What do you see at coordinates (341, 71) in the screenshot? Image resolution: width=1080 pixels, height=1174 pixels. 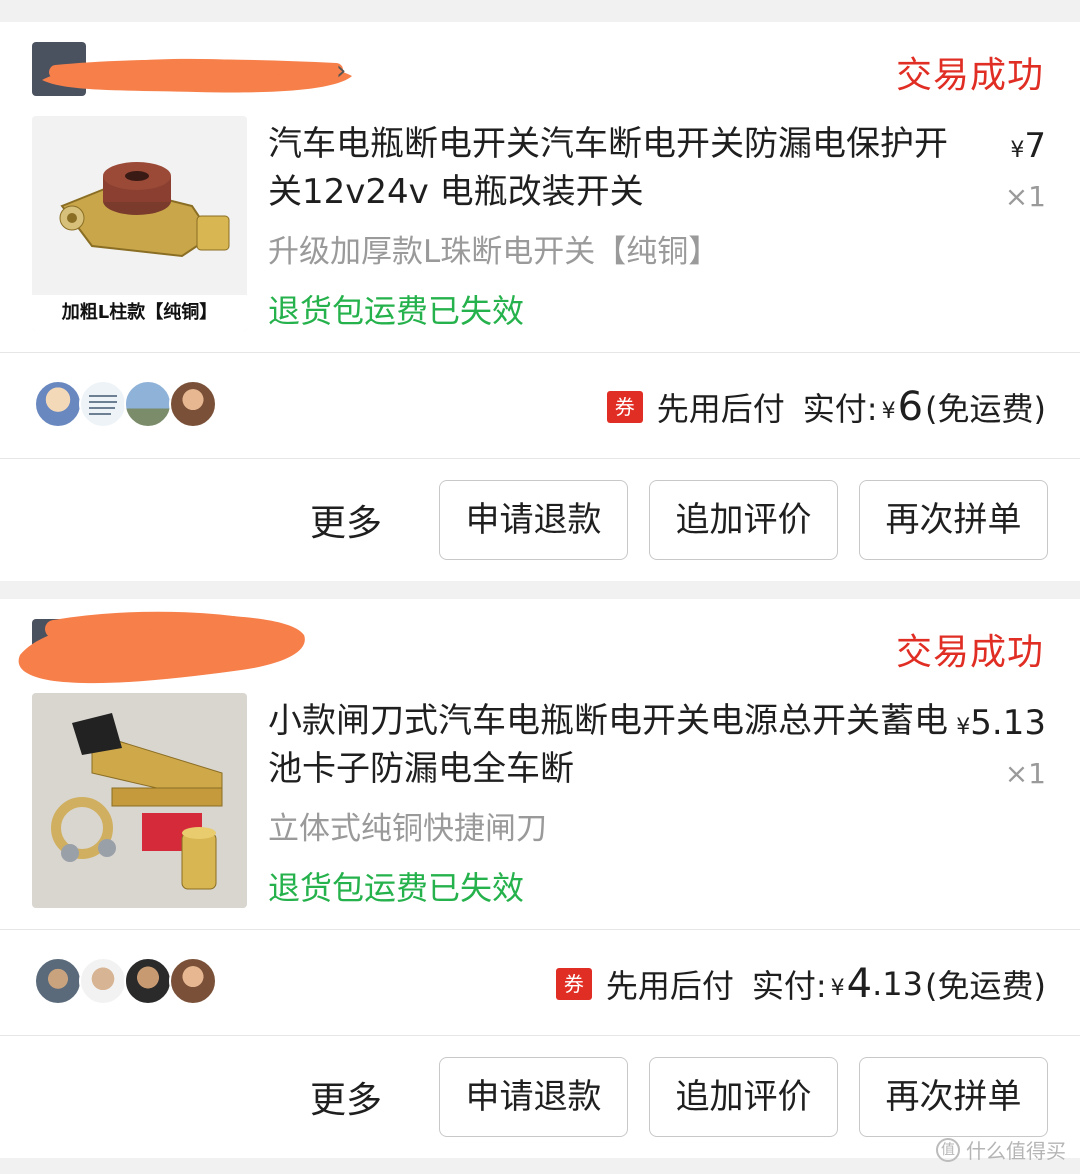 I see `chevron-right-icon: ›` at bounding box center [341, 71].